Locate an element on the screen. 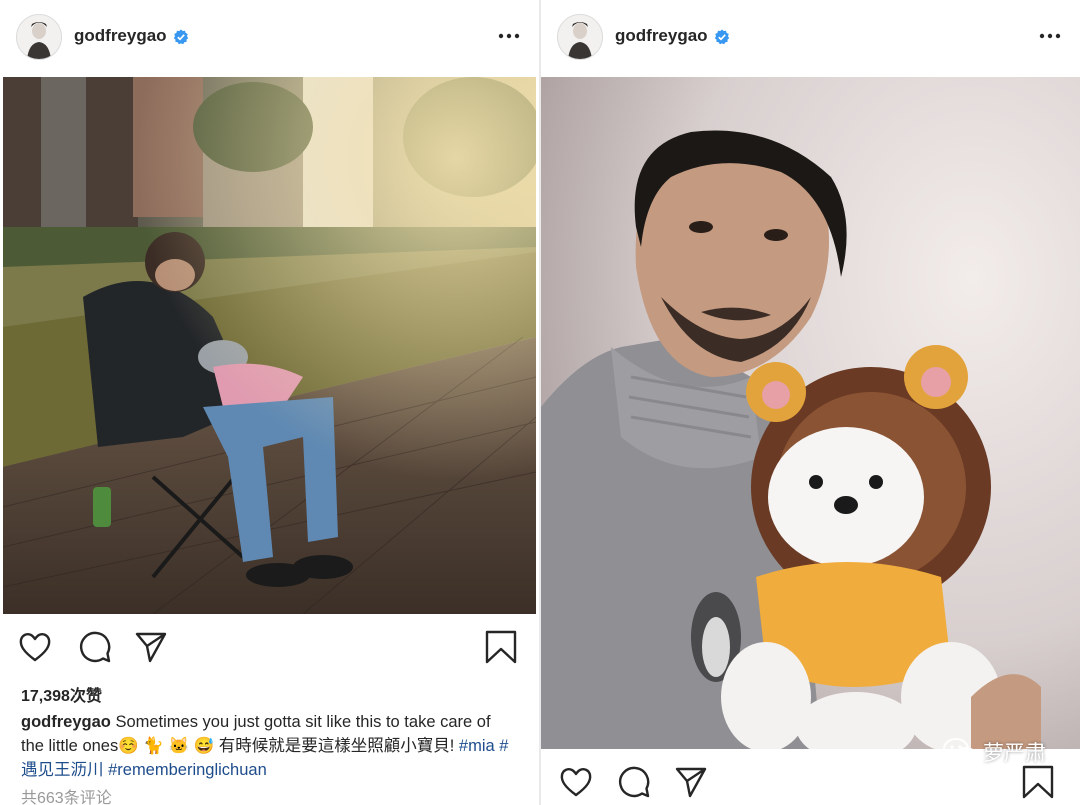 This screenshot has height=805, width=1080. hashtag-link: #rememberinglichuan is located at coordinates (187, 770).